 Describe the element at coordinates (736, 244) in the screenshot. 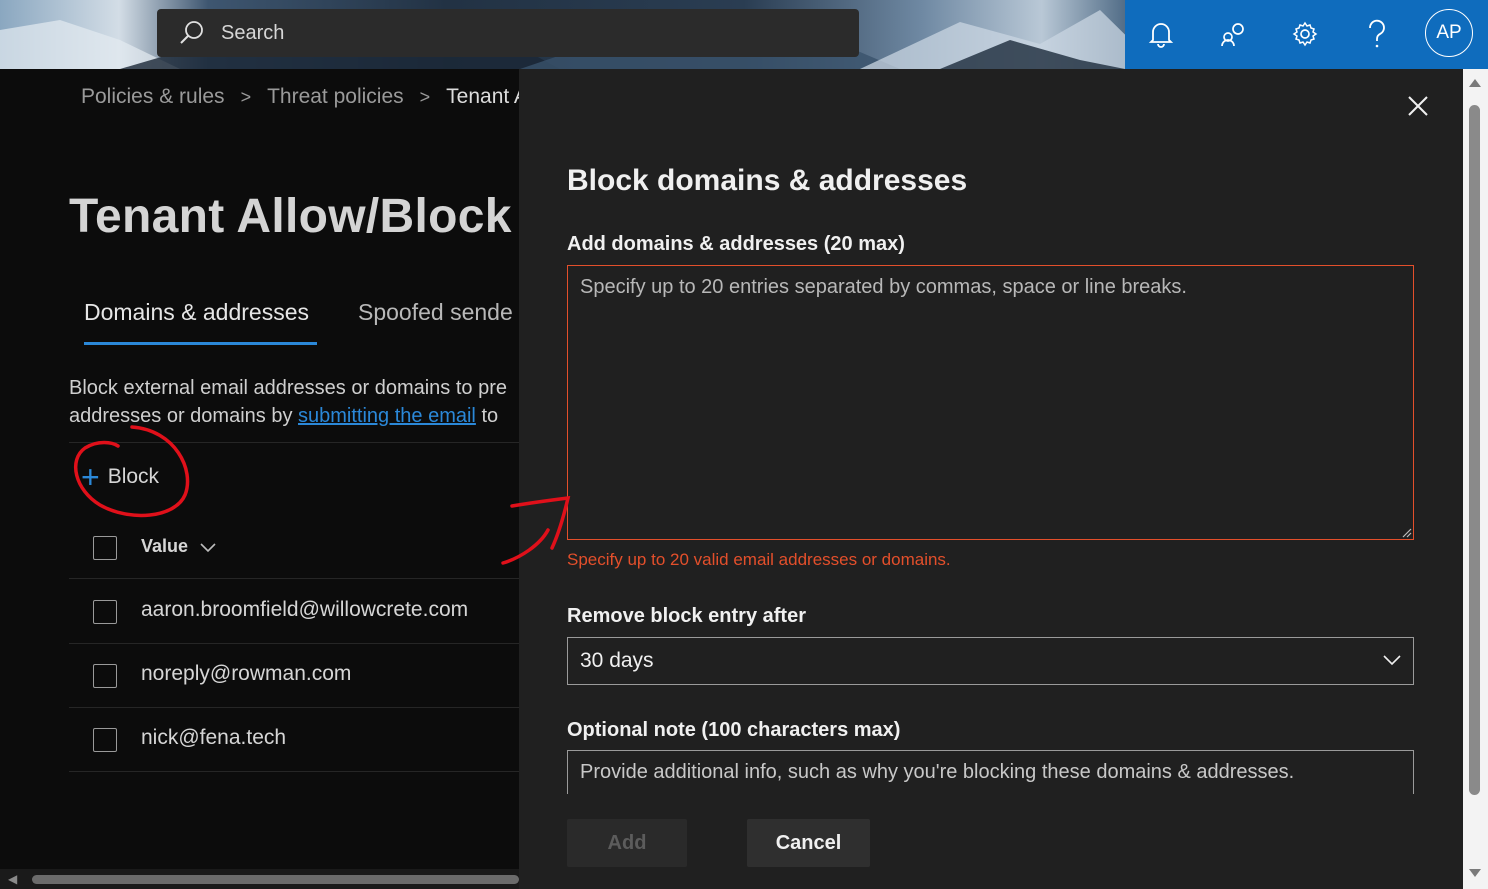

I see `entries-label: Add domains & addresses (20 max)` at that location.